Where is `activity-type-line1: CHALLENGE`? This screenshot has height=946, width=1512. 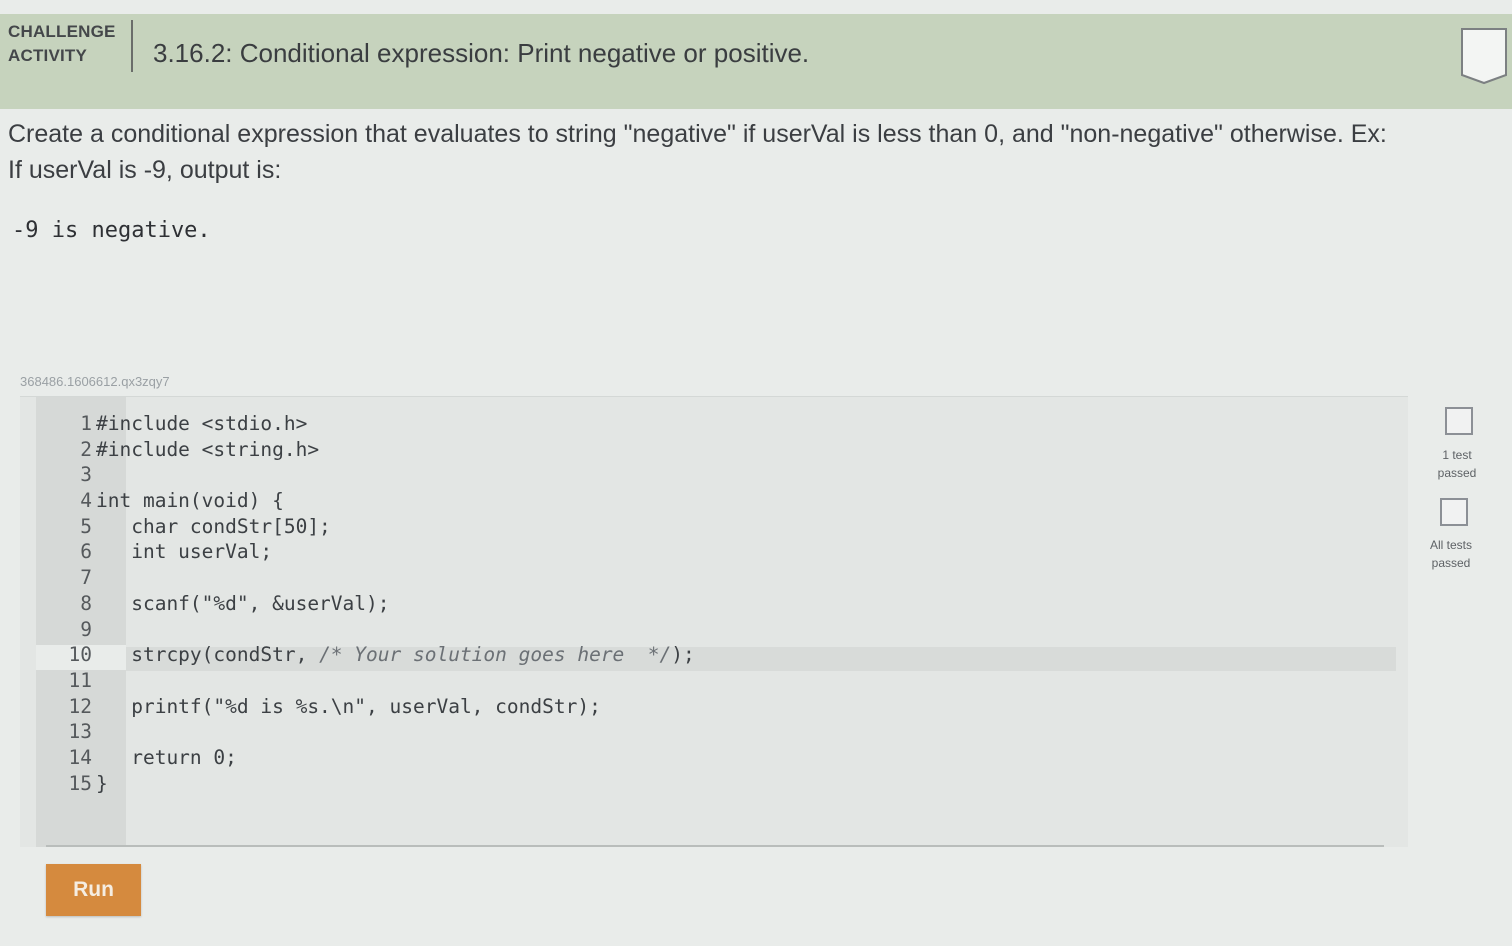
activity-type-line1: CHALLENGE is located at coordinates (62, 31).